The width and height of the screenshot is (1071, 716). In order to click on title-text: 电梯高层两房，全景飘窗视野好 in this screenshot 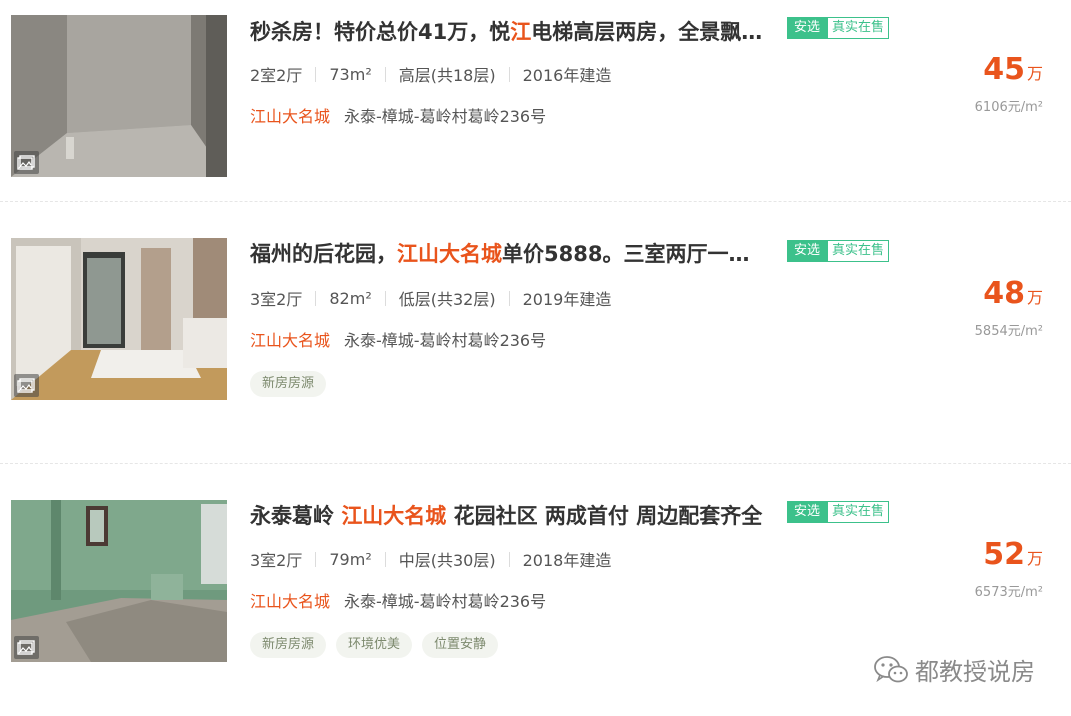, I will do `click(650, 32)`.